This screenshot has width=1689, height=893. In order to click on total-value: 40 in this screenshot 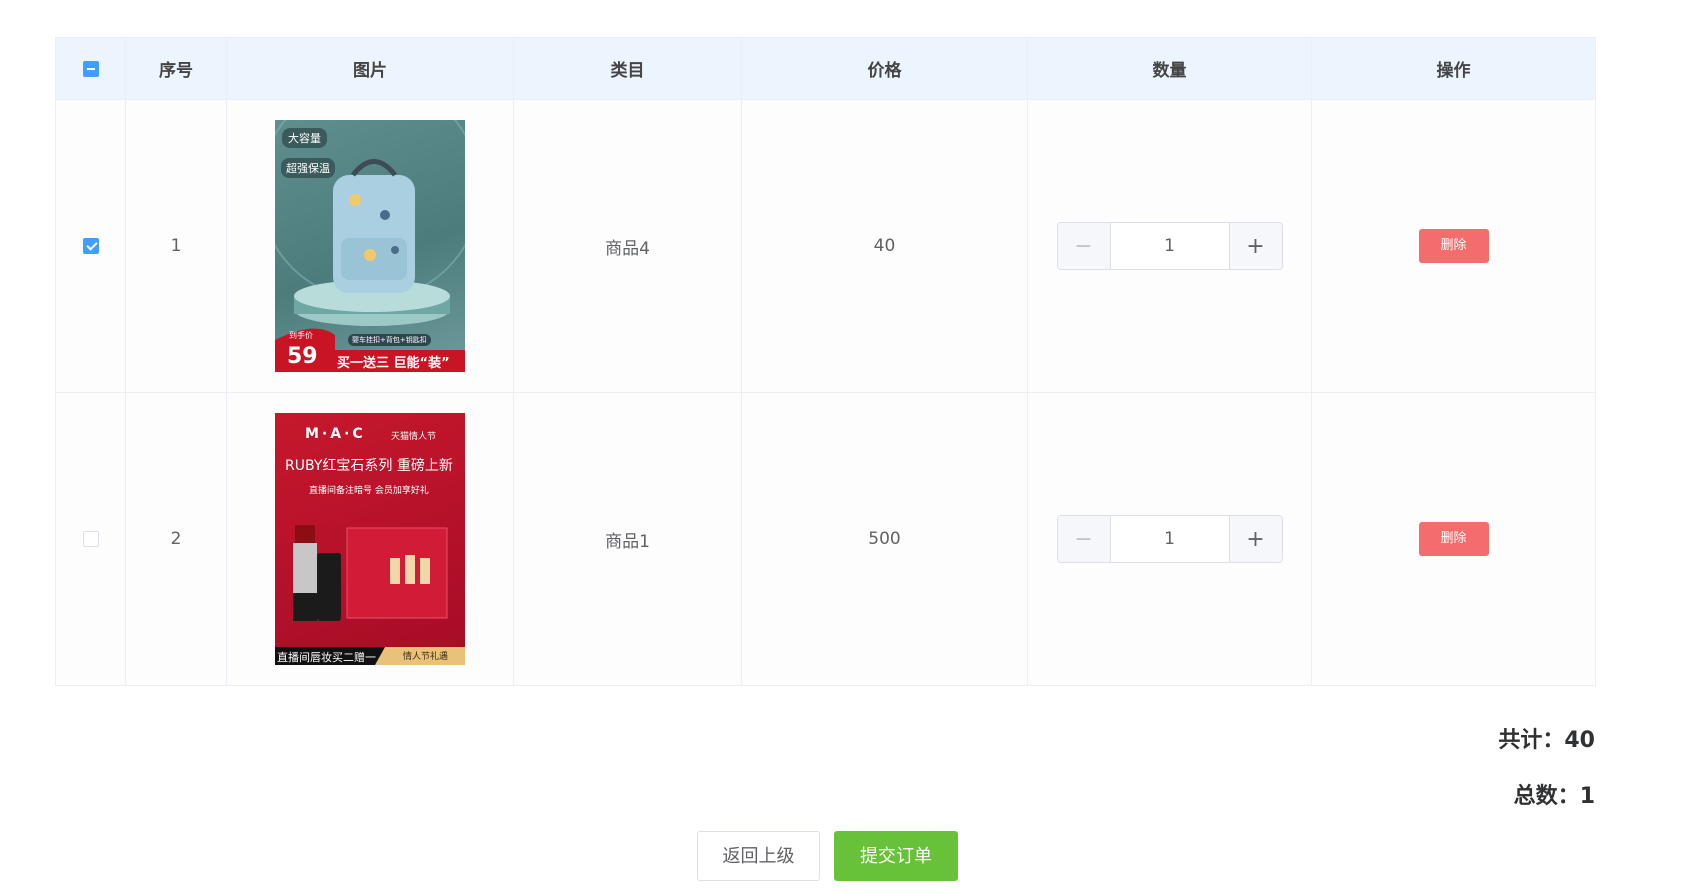, I will do `click(1579, 740)`.